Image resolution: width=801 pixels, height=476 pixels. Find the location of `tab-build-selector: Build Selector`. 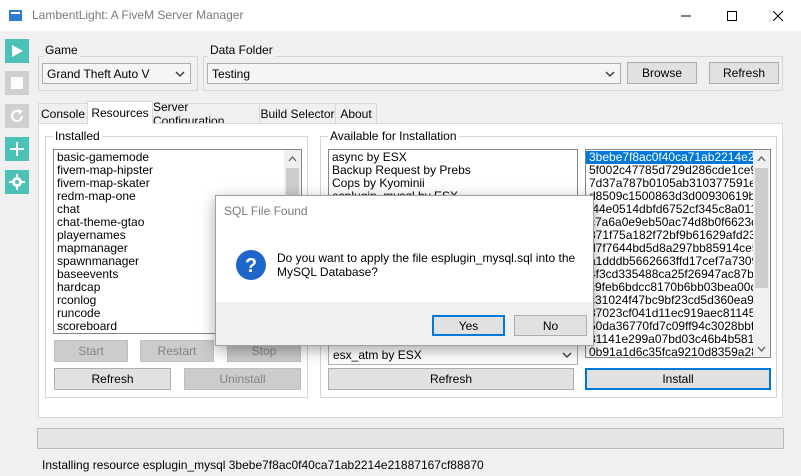

tab-build-selector: Build Selector is located at coordinates (297, 113).